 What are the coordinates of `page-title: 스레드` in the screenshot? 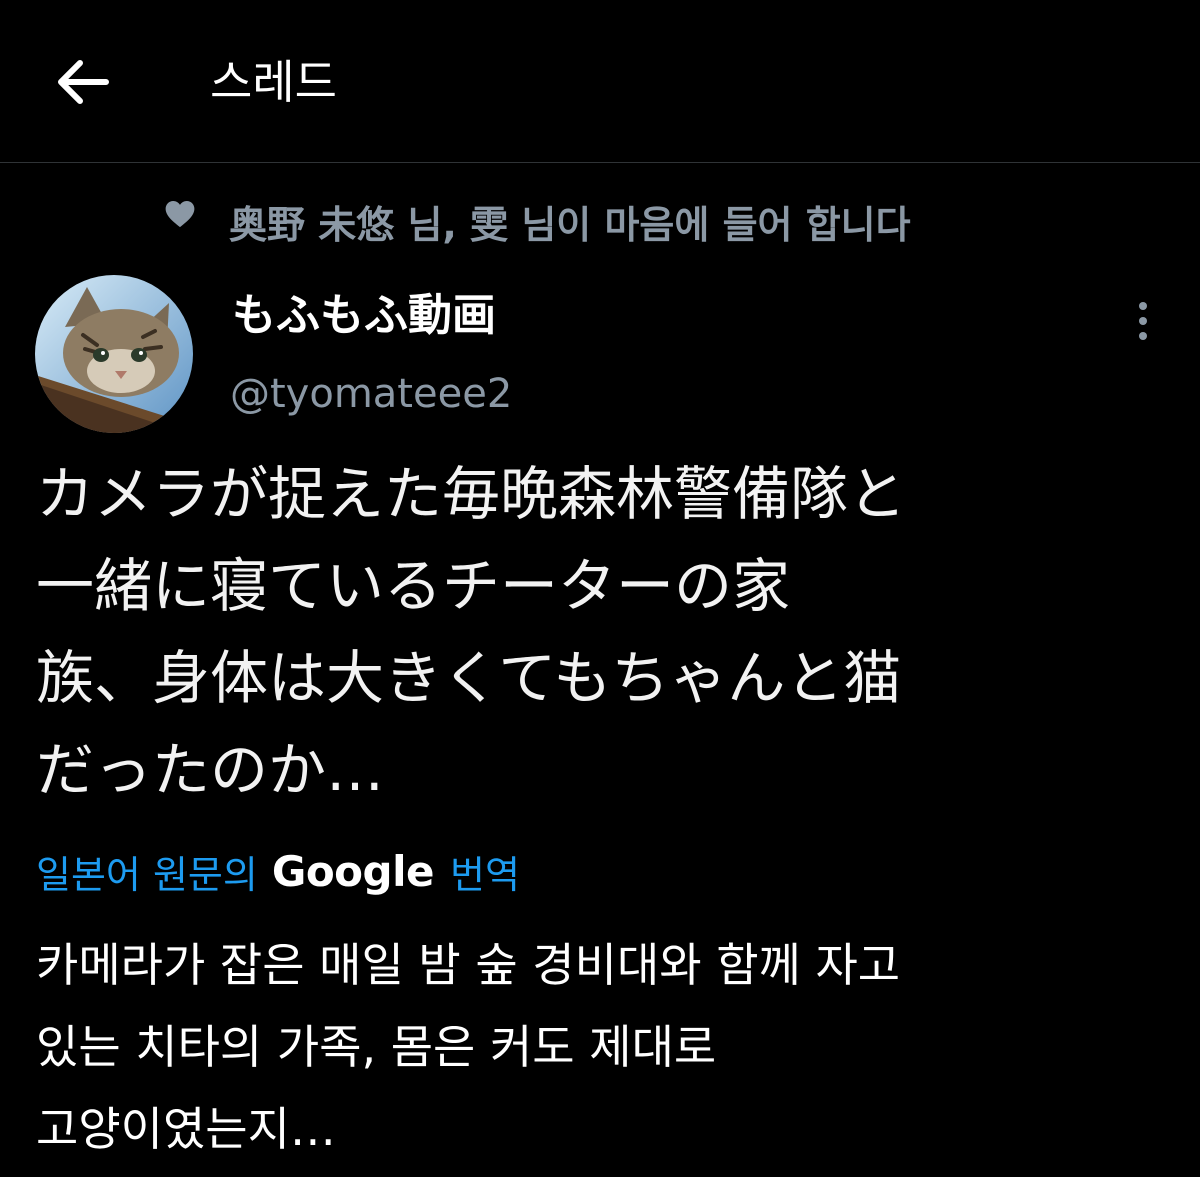 It's located at (273, 82).